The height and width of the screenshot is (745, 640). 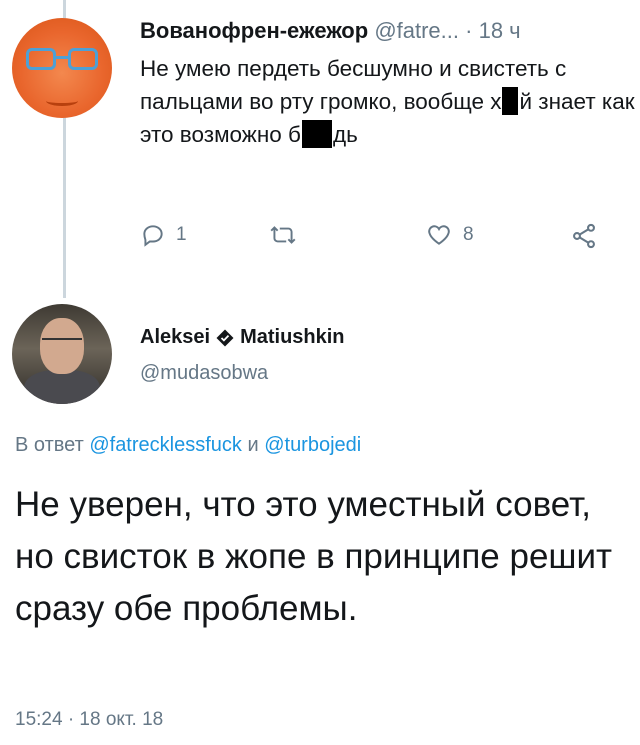 I want to click on author-last-name: Matiushkin, so click(x=292, y=337).